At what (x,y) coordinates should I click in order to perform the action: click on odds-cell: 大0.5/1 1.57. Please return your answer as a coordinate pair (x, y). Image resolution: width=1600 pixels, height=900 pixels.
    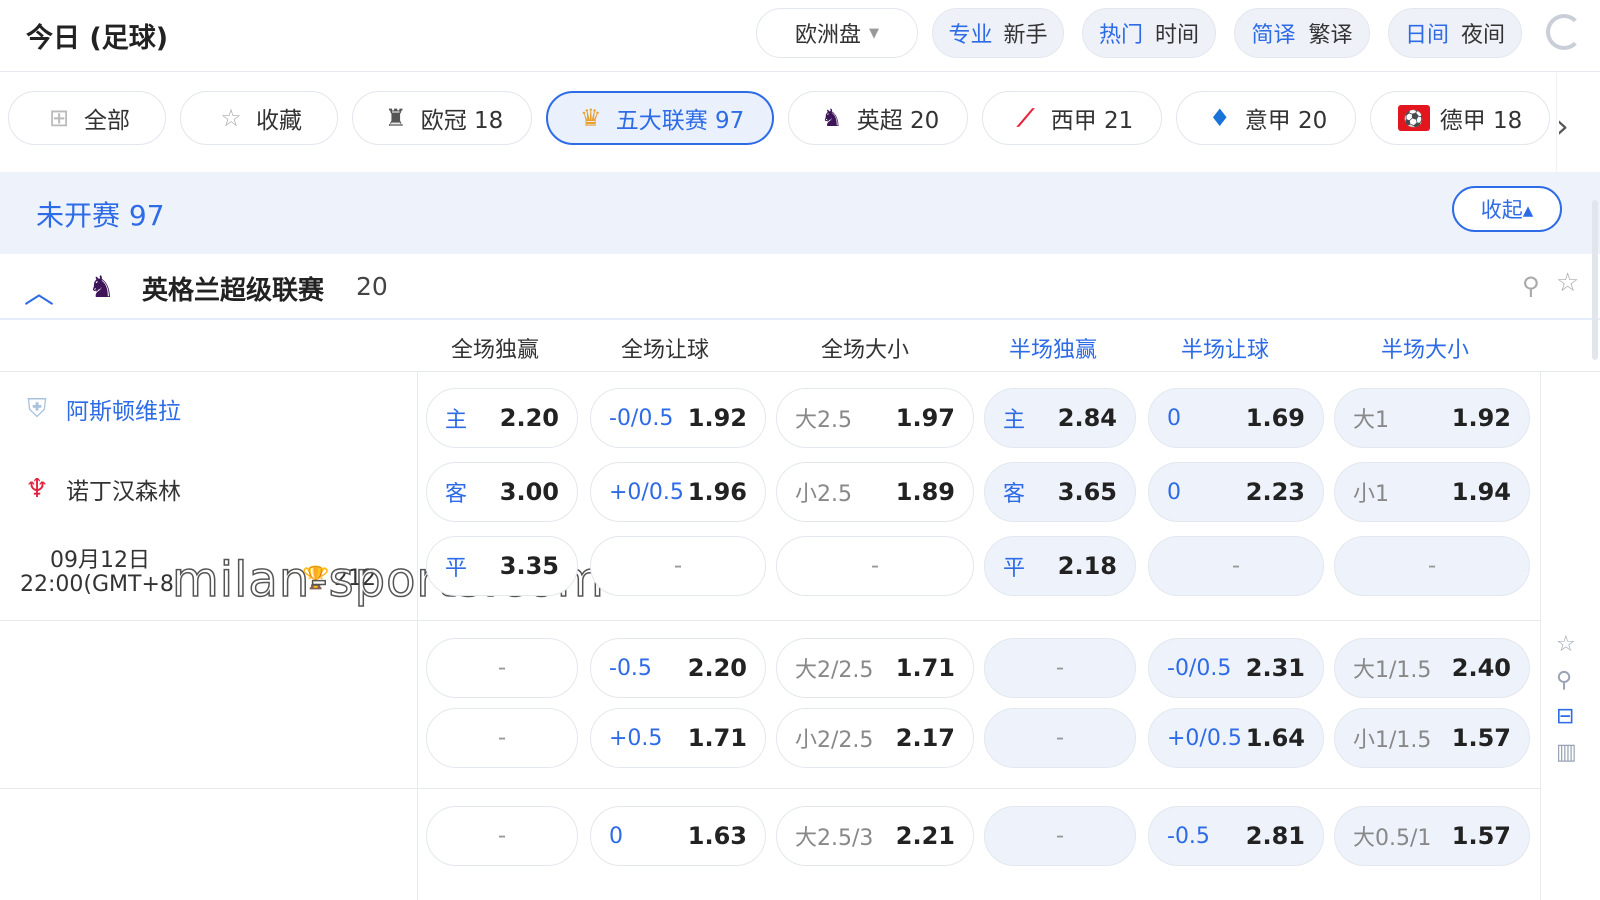
    Looking at the image, I should click on (1432, 836).